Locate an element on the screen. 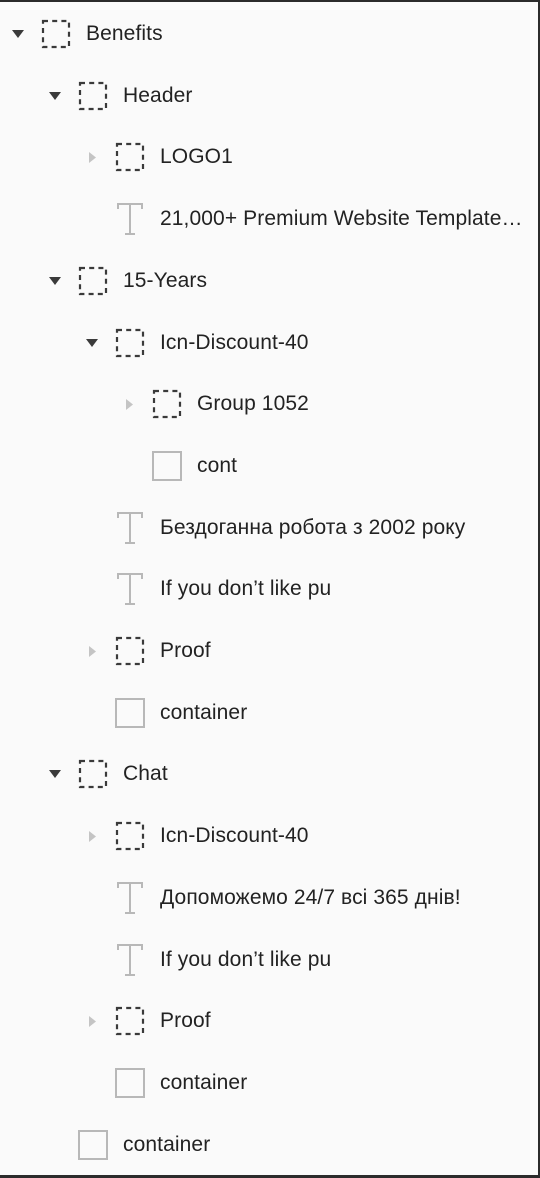 The height and width of the screenshot is (1178, 540). layer-label: Допоможемо 24/7 всі 365 днів! is located at coordinates (310, 897).